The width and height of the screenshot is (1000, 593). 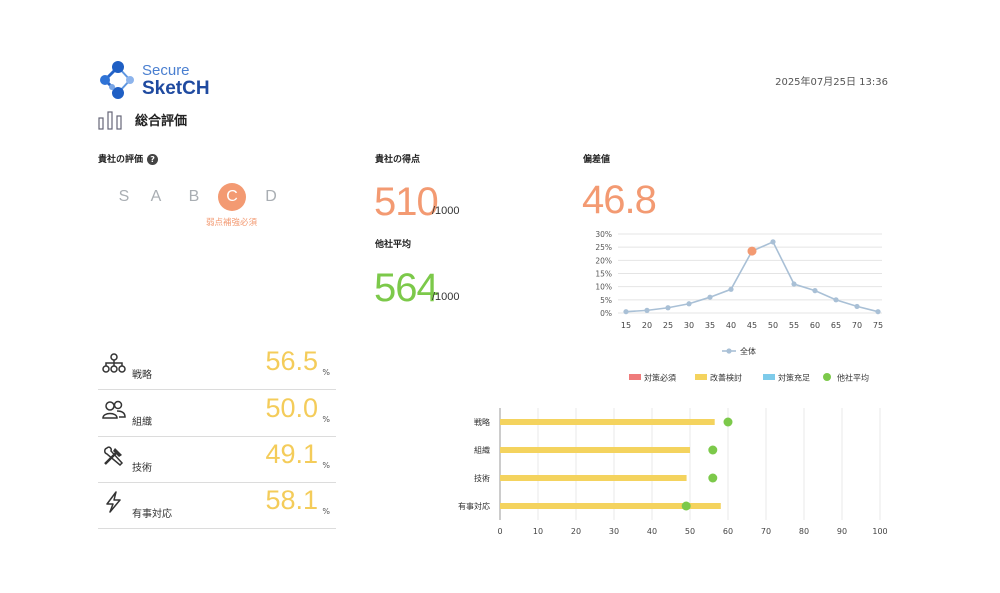 I want to click on x-tick-label: 65, so click(x=836, y=325).